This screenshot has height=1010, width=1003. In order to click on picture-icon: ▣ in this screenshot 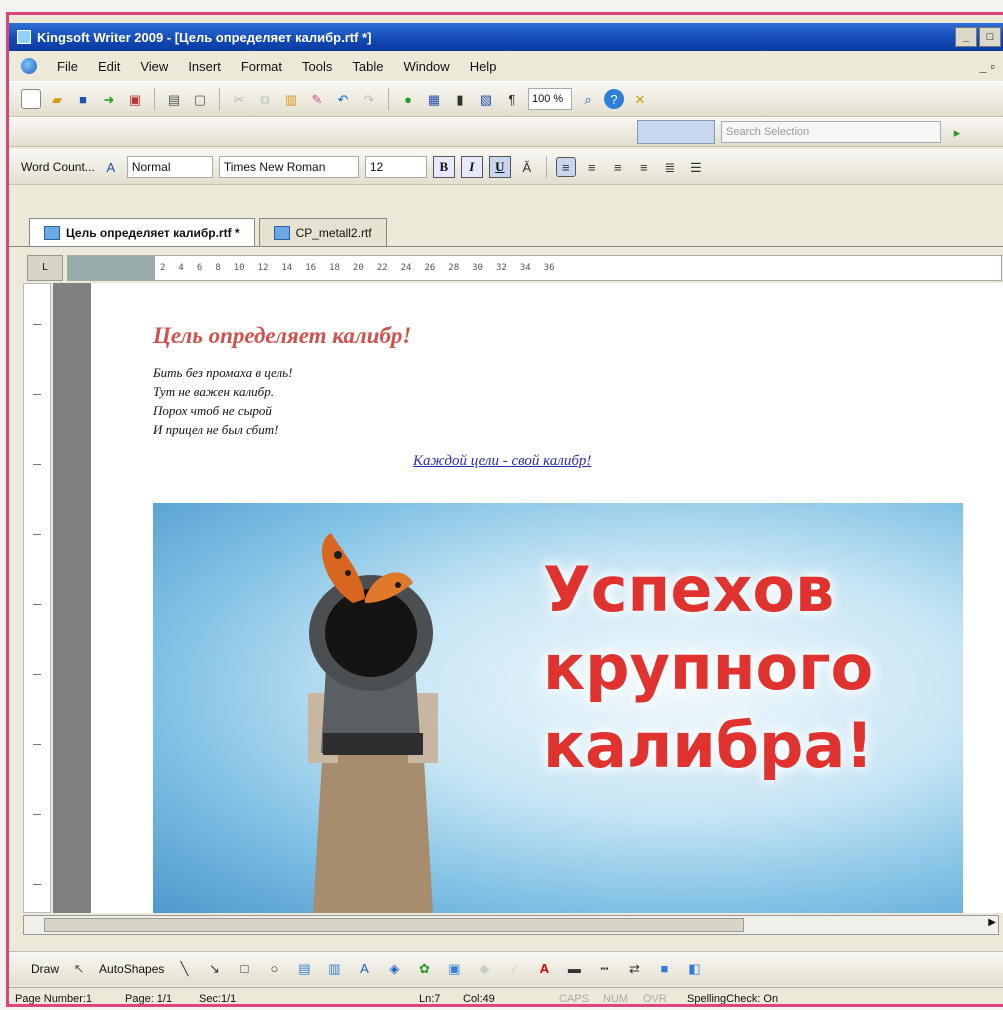, I will do `click(454, 969)`.